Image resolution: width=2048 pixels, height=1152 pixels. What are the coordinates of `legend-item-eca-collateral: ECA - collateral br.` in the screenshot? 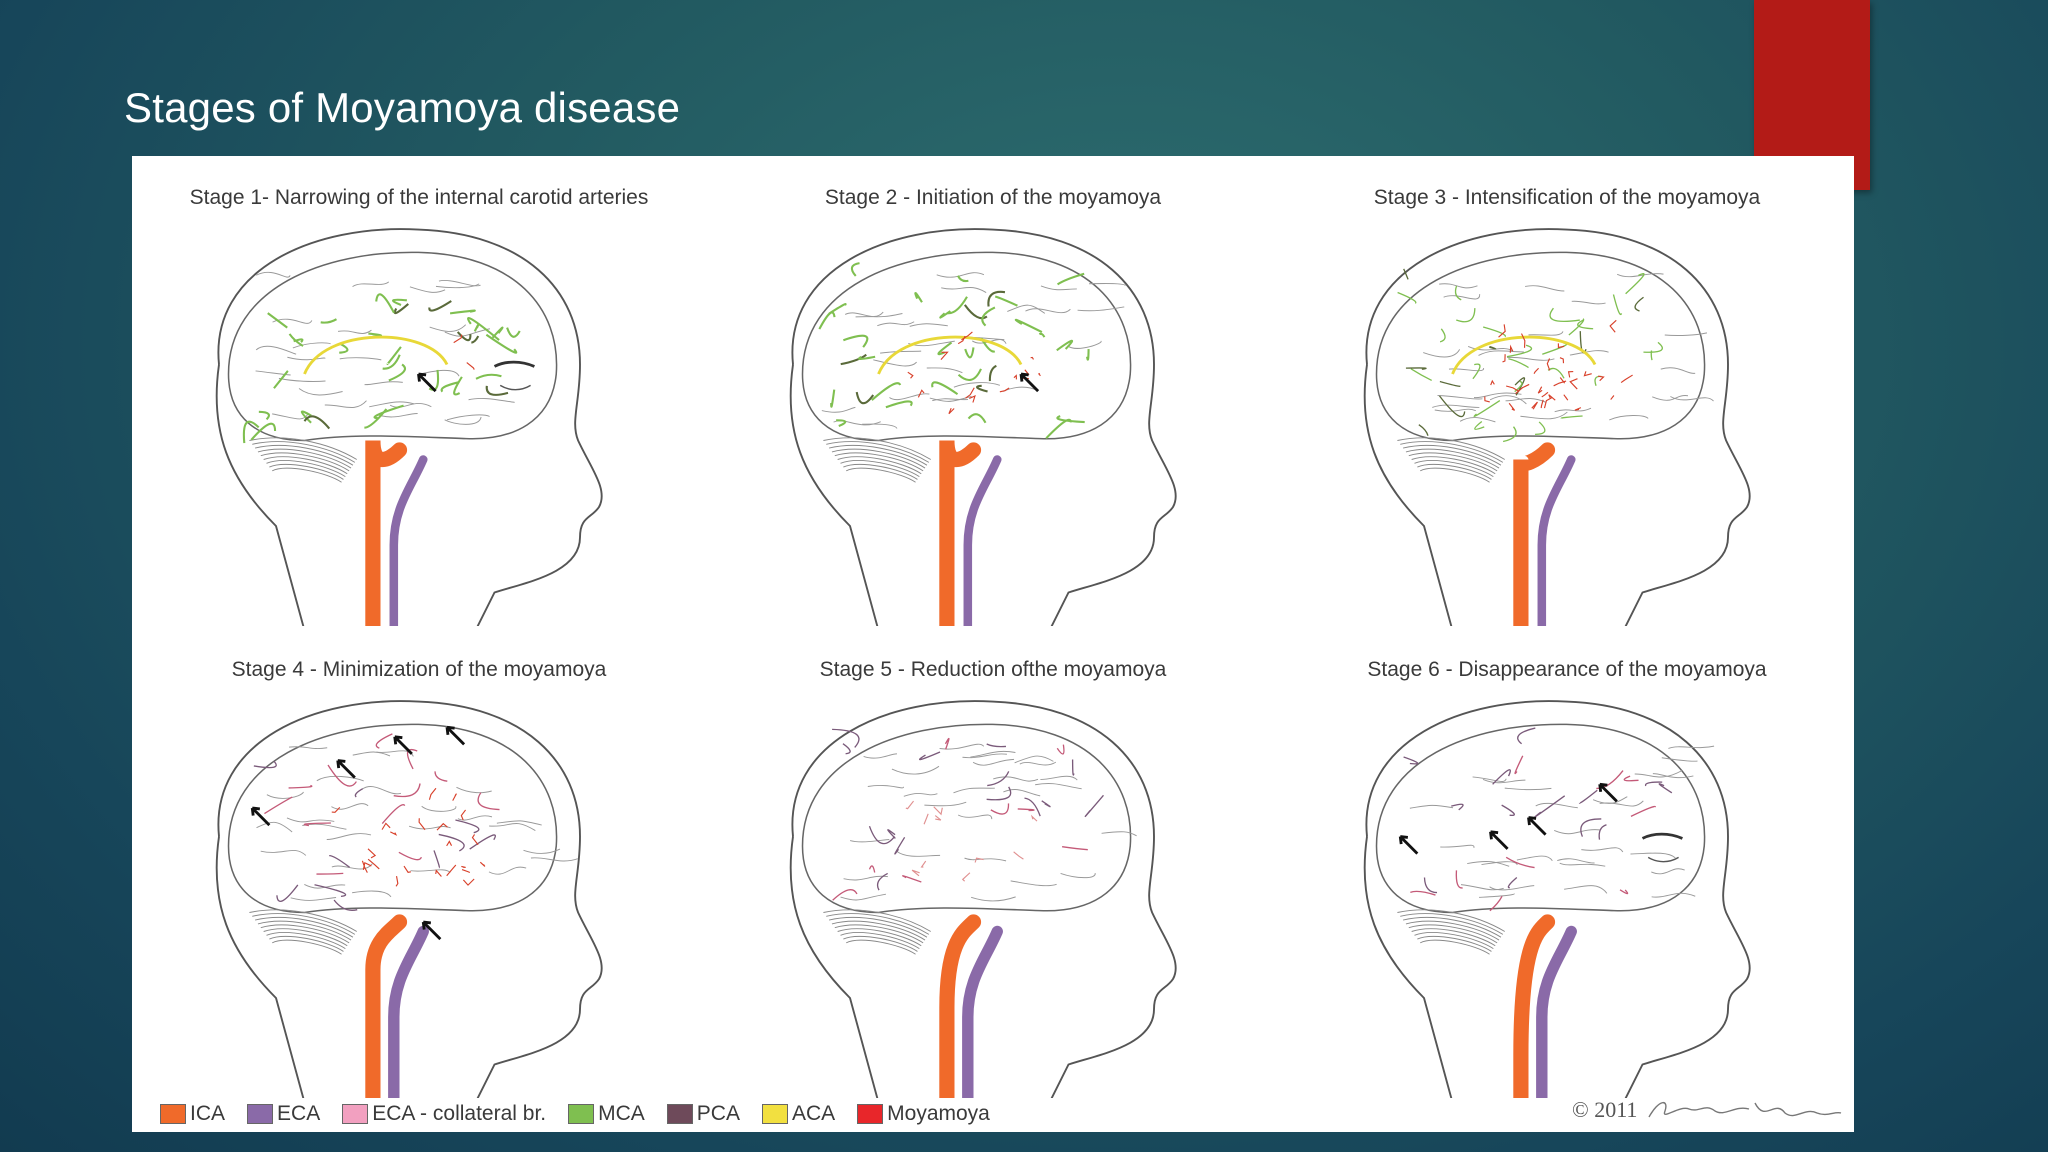 It's located at (444, 1114).